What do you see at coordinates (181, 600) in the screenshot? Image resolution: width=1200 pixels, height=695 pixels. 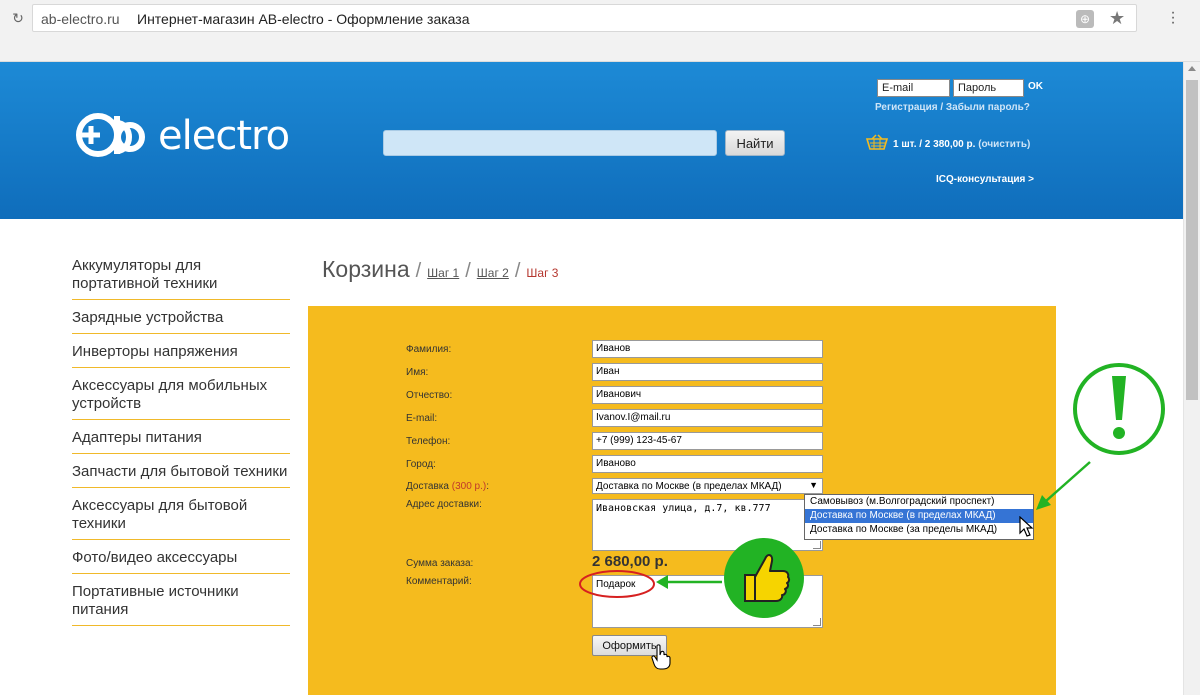 I see `sidebar-item-power-banks: Портативные источники питания` at bounding box center [181, 600].